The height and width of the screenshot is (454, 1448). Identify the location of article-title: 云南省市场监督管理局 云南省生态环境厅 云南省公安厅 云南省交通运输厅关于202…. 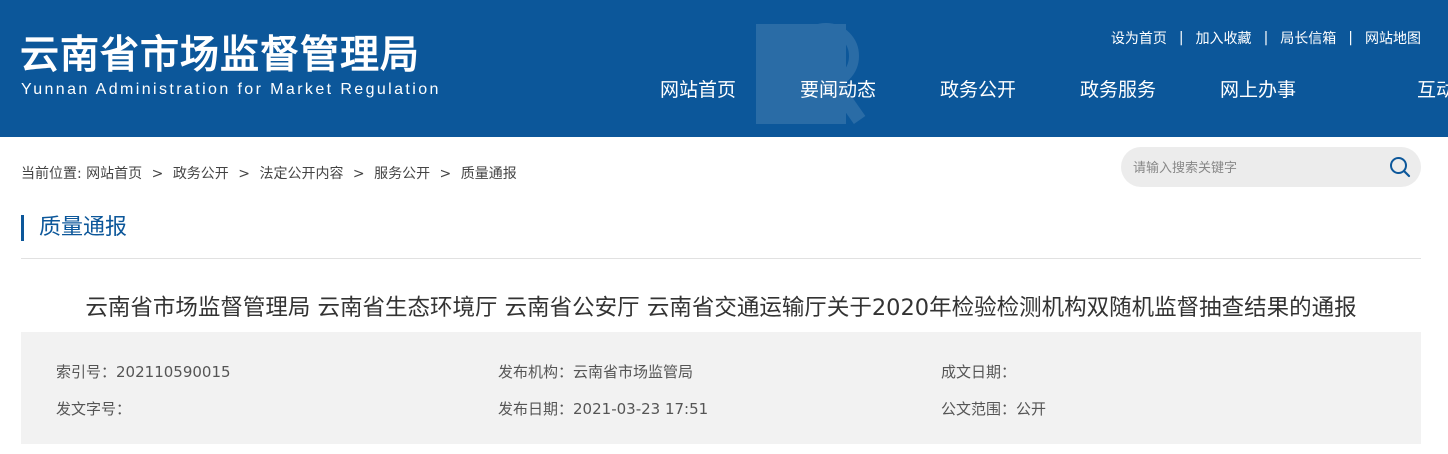
(721, 308).